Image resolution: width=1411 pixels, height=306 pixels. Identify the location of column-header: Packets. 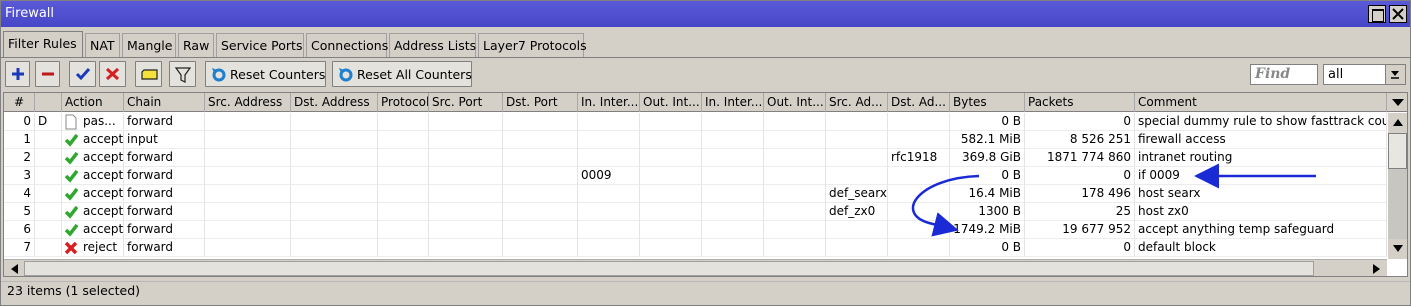
(1080, 102).